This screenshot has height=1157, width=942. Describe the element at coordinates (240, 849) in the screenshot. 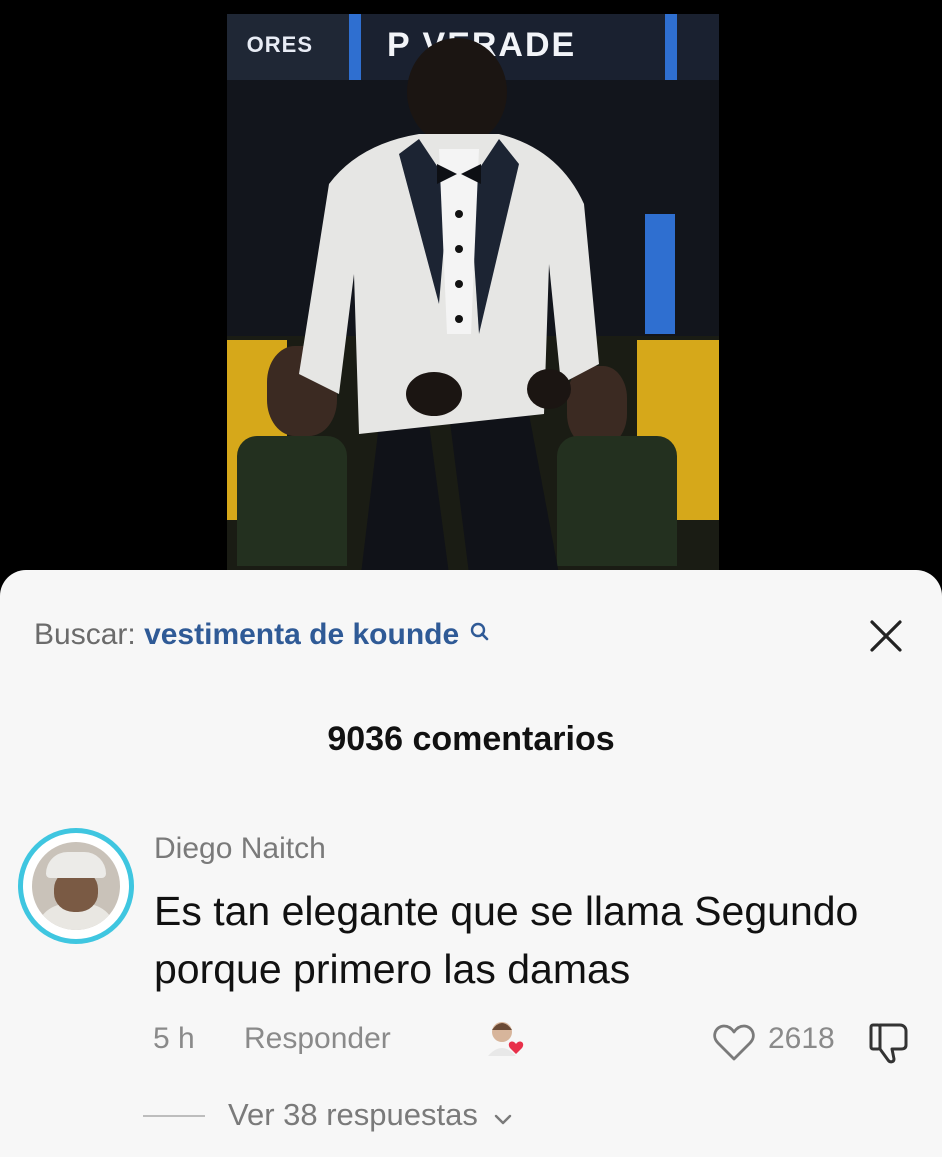

I see `comment-author: Diego Naitch` at that location.